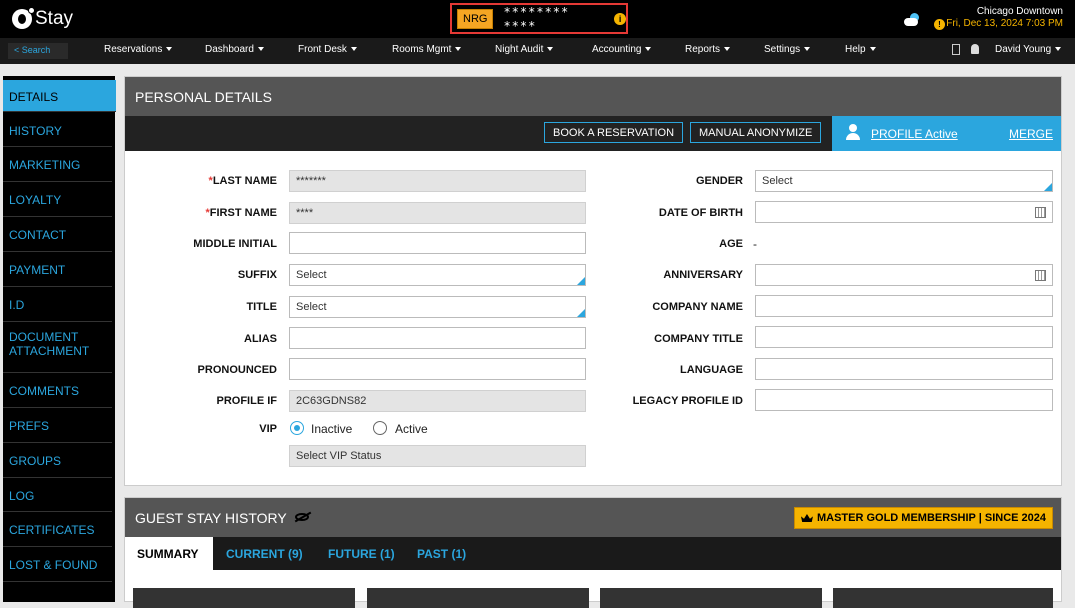 The width and height of the screenshot is (1075, 608). I want to click on sidebar-item-contact: CONTACT, so click(57, 235).